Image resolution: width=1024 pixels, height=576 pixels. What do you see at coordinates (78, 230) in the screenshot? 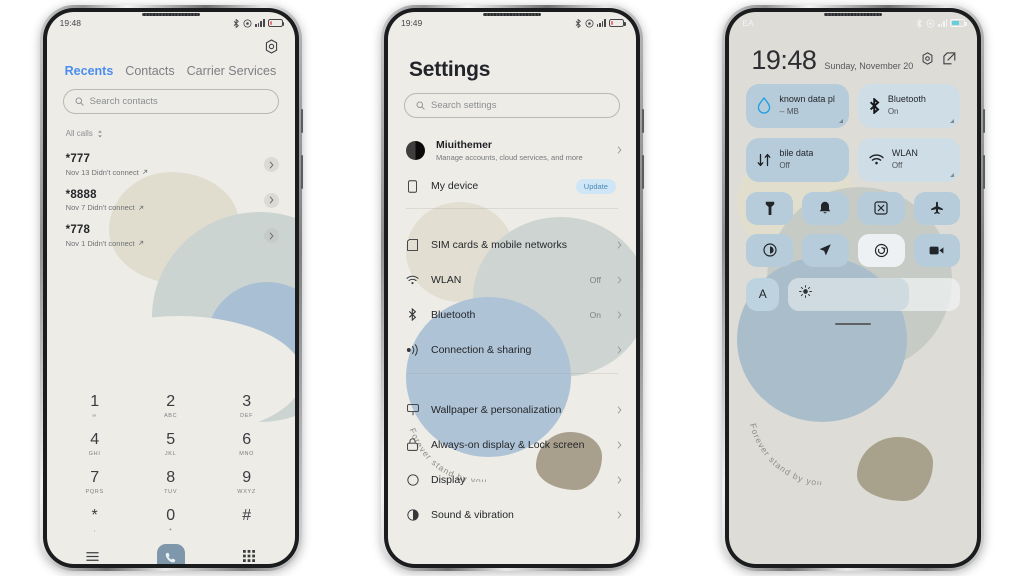
I see `call-number: *778` at bounding box center [78, 230].